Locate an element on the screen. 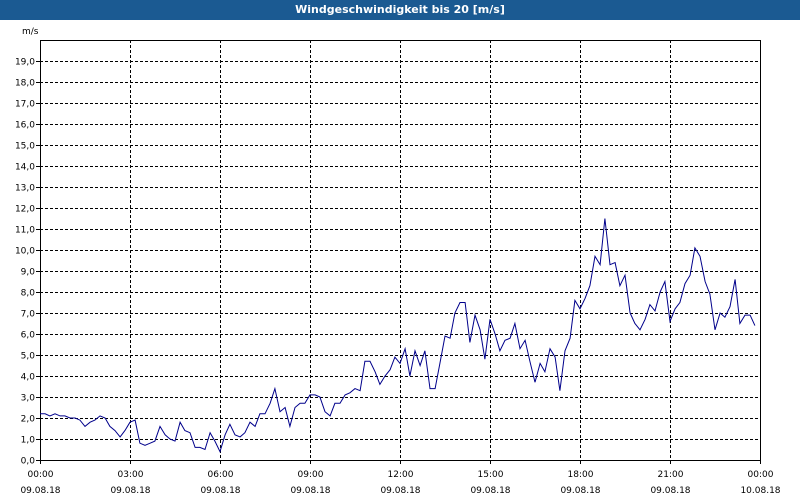  chart-title-bar: Windgeschwindigkeit bis 20 [m/s] is located at coordinates (400, 10).